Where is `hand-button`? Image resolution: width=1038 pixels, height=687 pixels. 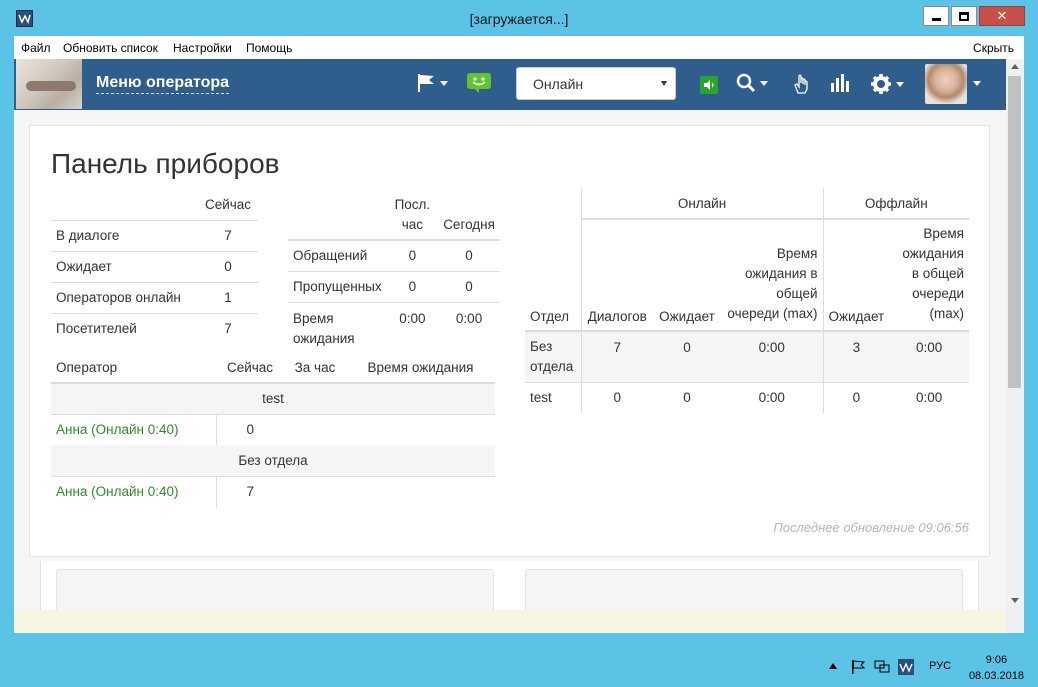 hand-button is located at coordinates (801, 84).